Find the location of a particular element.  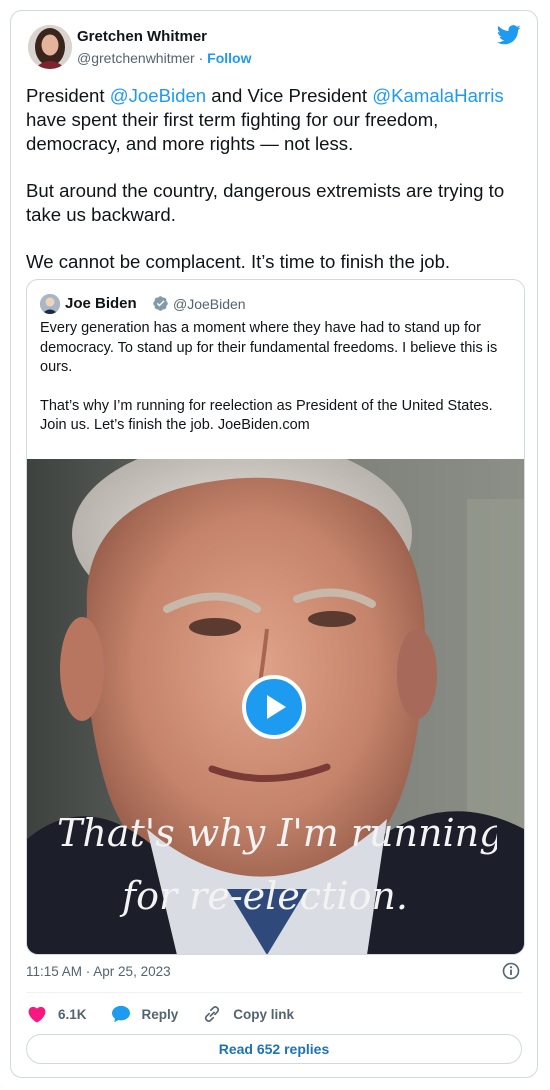

caption-line-1: That's why I'm running is located at coordinates (277, 833).